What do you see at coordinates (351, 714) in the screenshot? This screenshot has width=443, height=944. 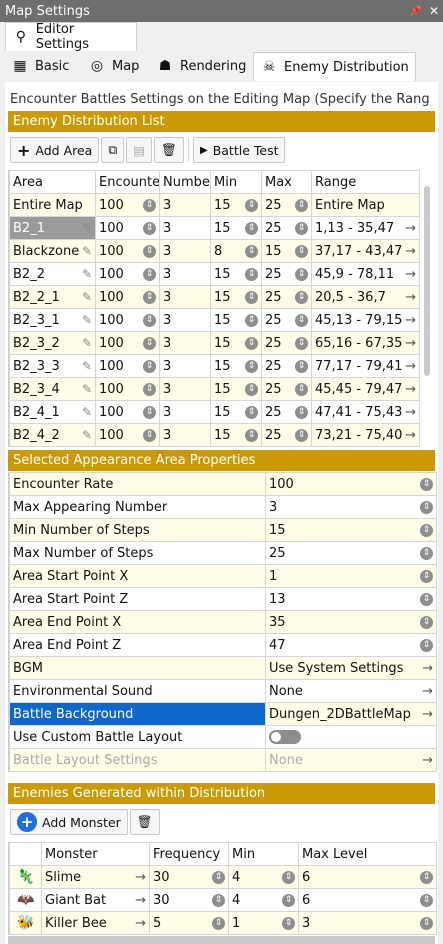 I see `property-value-cell: Dungen_2DBattleMap →` at bounding box center [351, 714].